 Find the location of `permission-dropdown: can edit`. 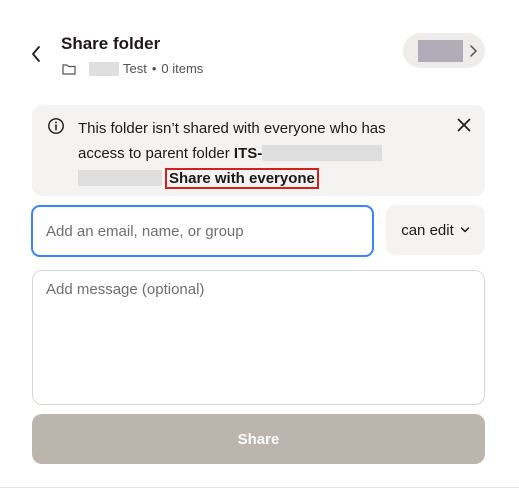

permission-dropdown: can edit is located at coordinates (435, 230).